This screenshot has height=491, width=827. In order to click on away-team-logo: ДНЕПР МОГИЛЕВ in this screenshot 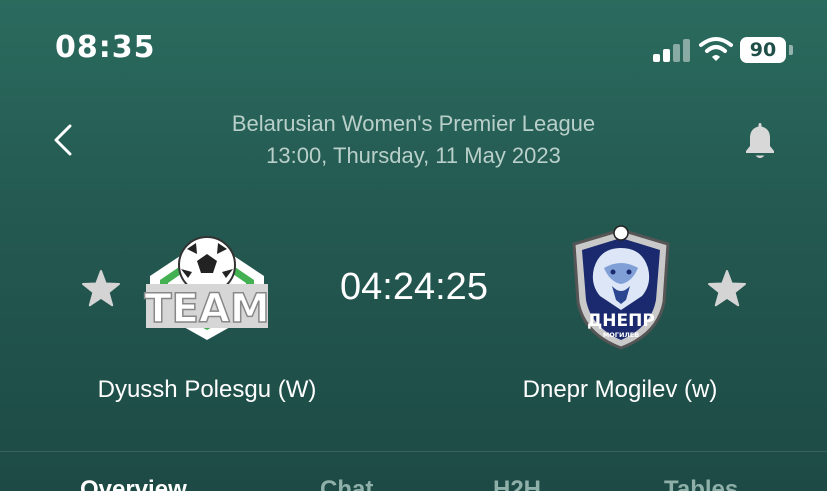, I will do `click(621, 288)`.